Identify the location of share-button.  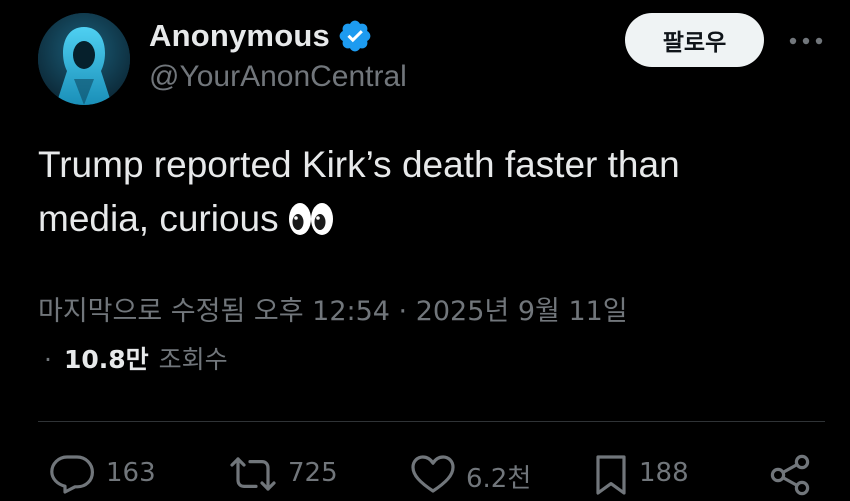
(790, 474).